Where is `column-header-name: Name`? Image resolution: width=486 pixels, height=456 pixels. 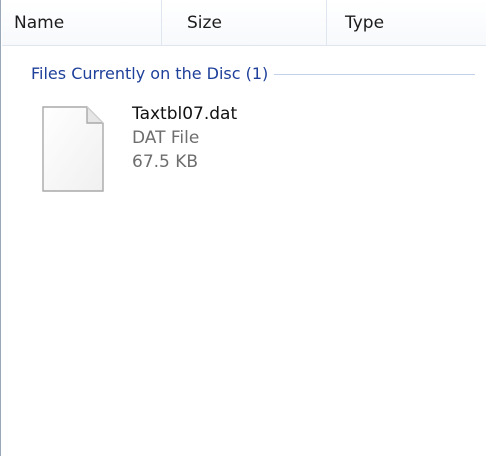
column-header-name: Name is located at coordinates (82, 23).